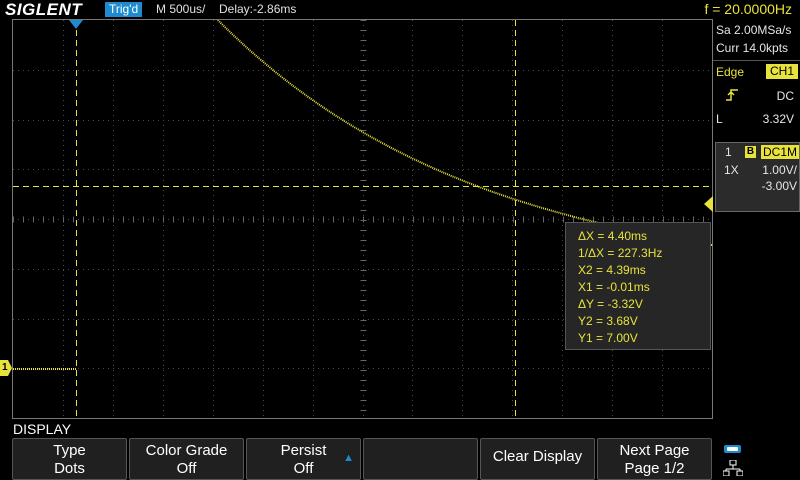 This screenshot has width=800, height=480. I want to click on softkey-value: Dots, so click(69, 468).